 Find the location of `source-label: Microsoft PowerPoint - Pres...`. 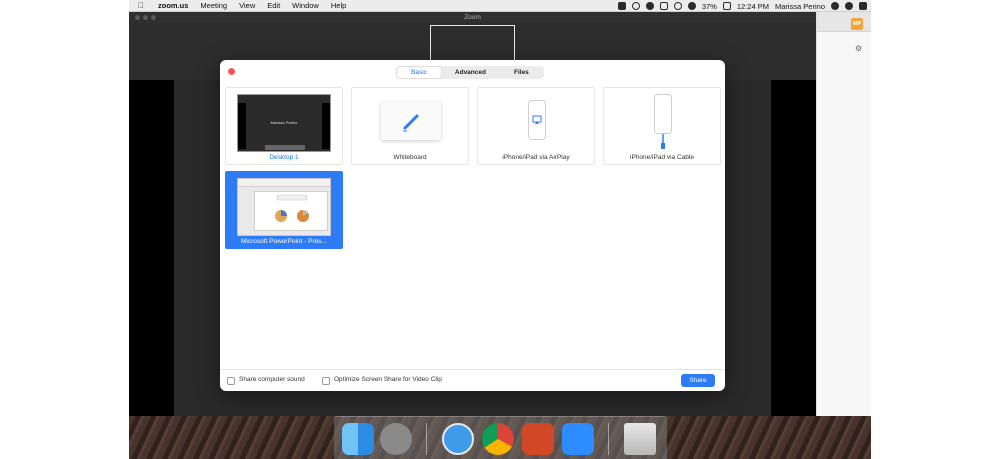

source-label: Microsoft PowerPoint - Pres... is located at coordinates (284, 241).